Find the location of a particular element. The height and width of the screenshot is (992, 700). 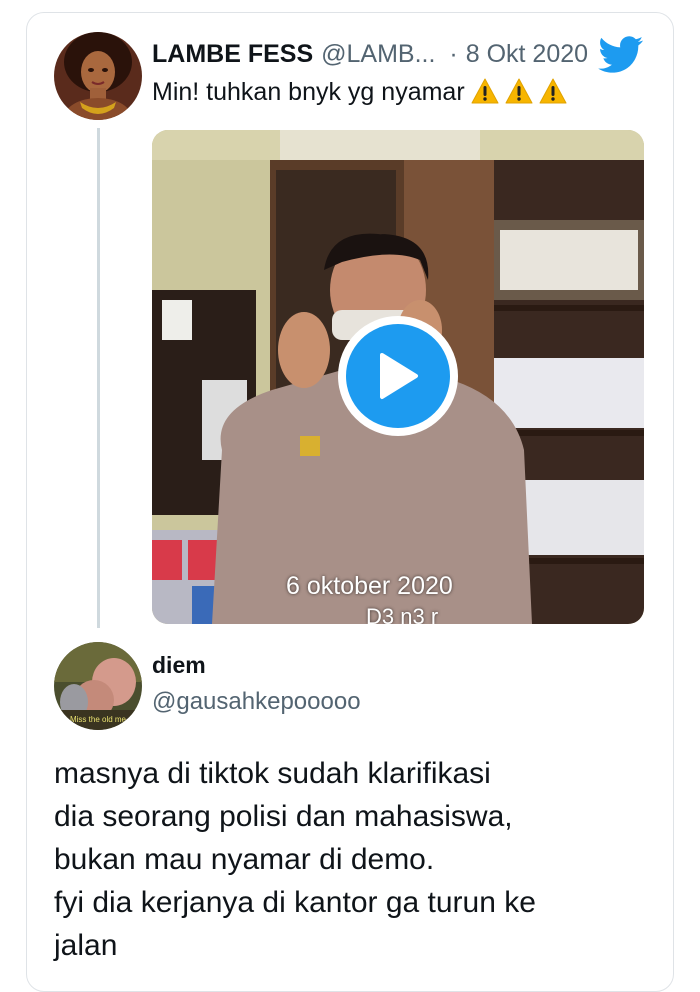

quoted-tweet-avatar is located at coordinates (98, 76).